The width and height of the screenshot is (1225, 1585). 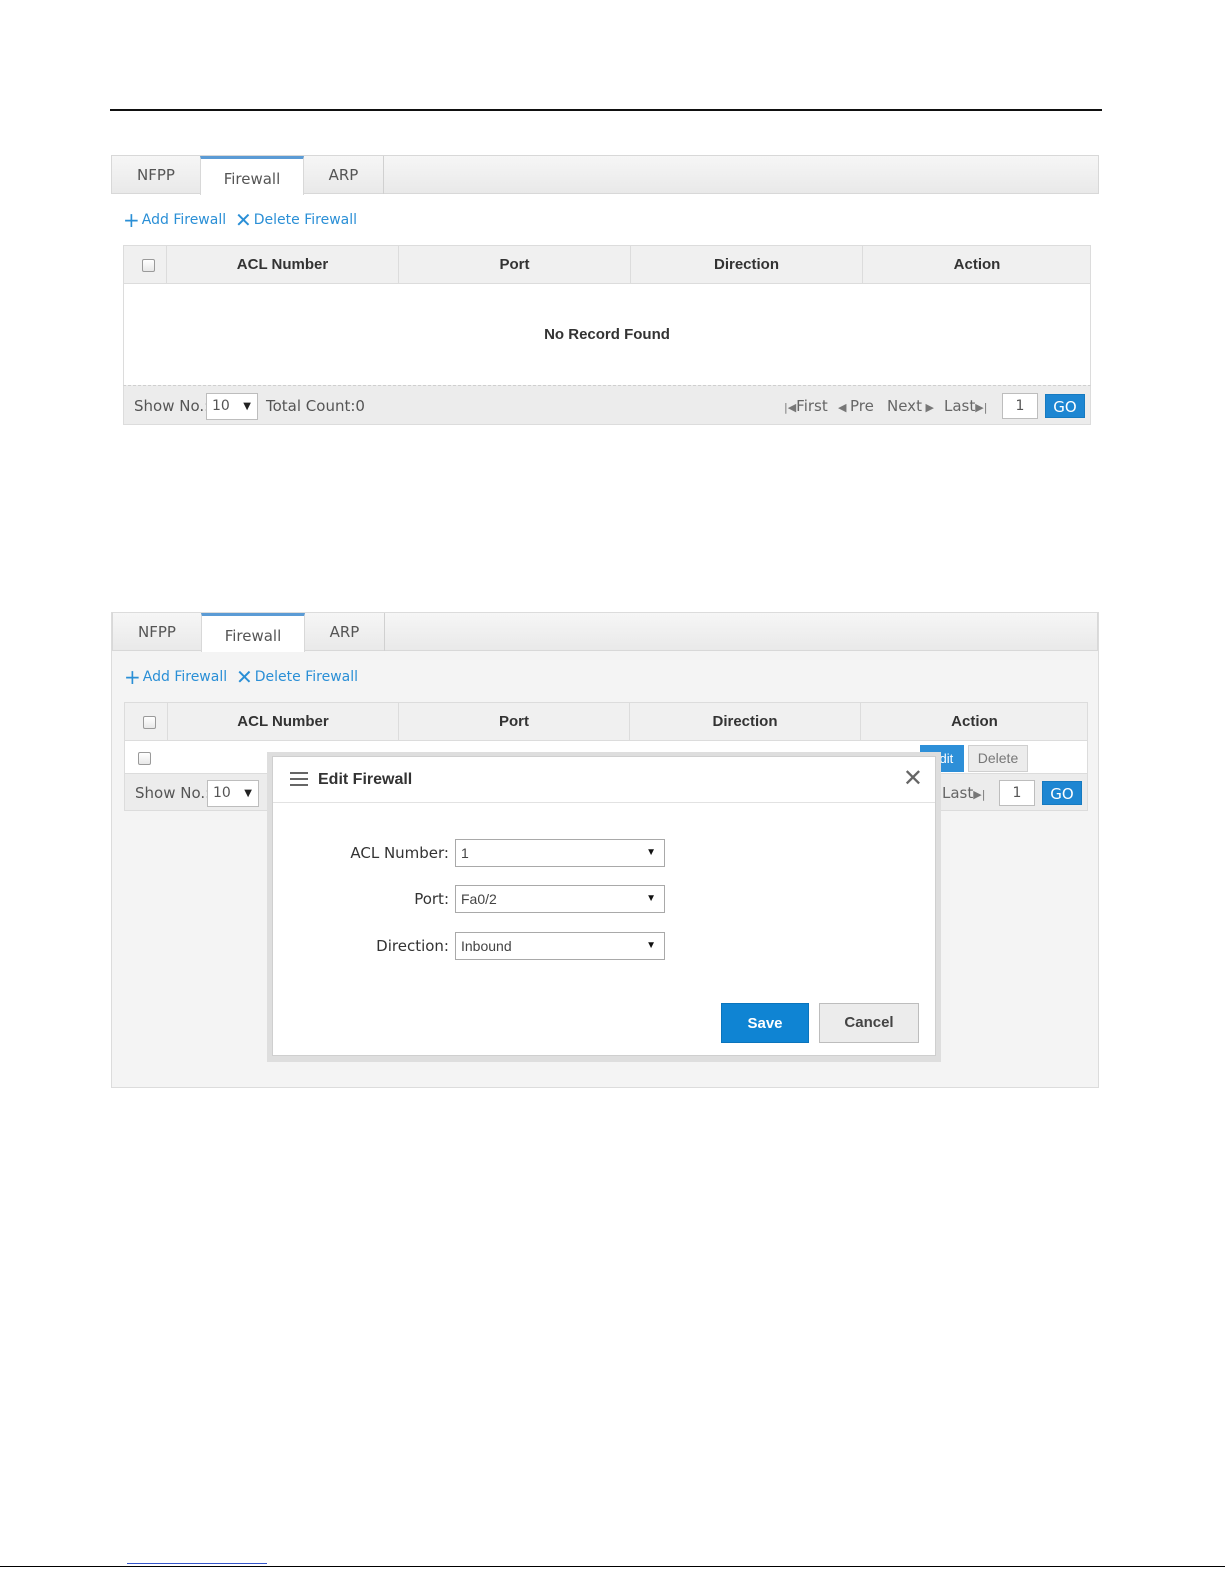 I want to click on footer-rule, so click(x=612, y=1566).